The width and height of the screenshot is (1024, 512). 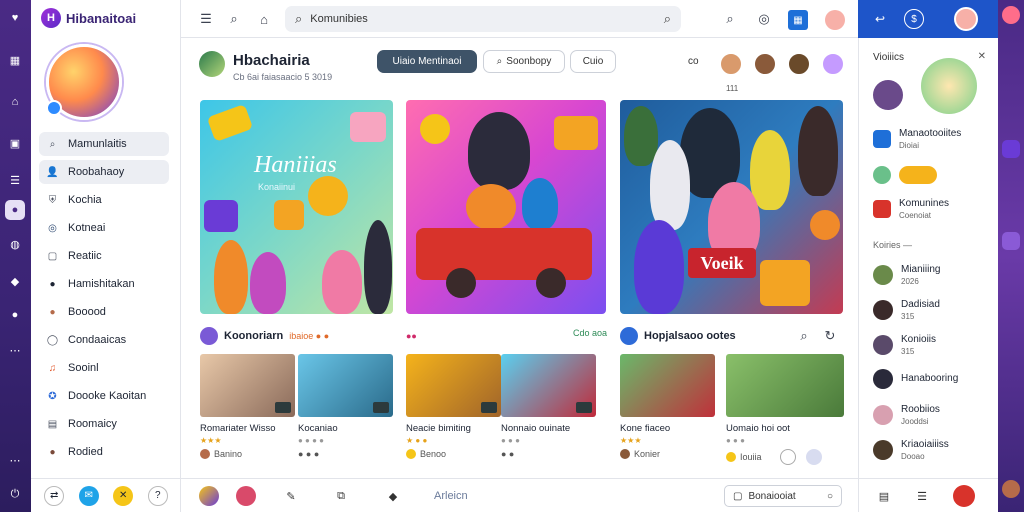 I want to click on share-icon: ⇄, so click(x=54, y=495).